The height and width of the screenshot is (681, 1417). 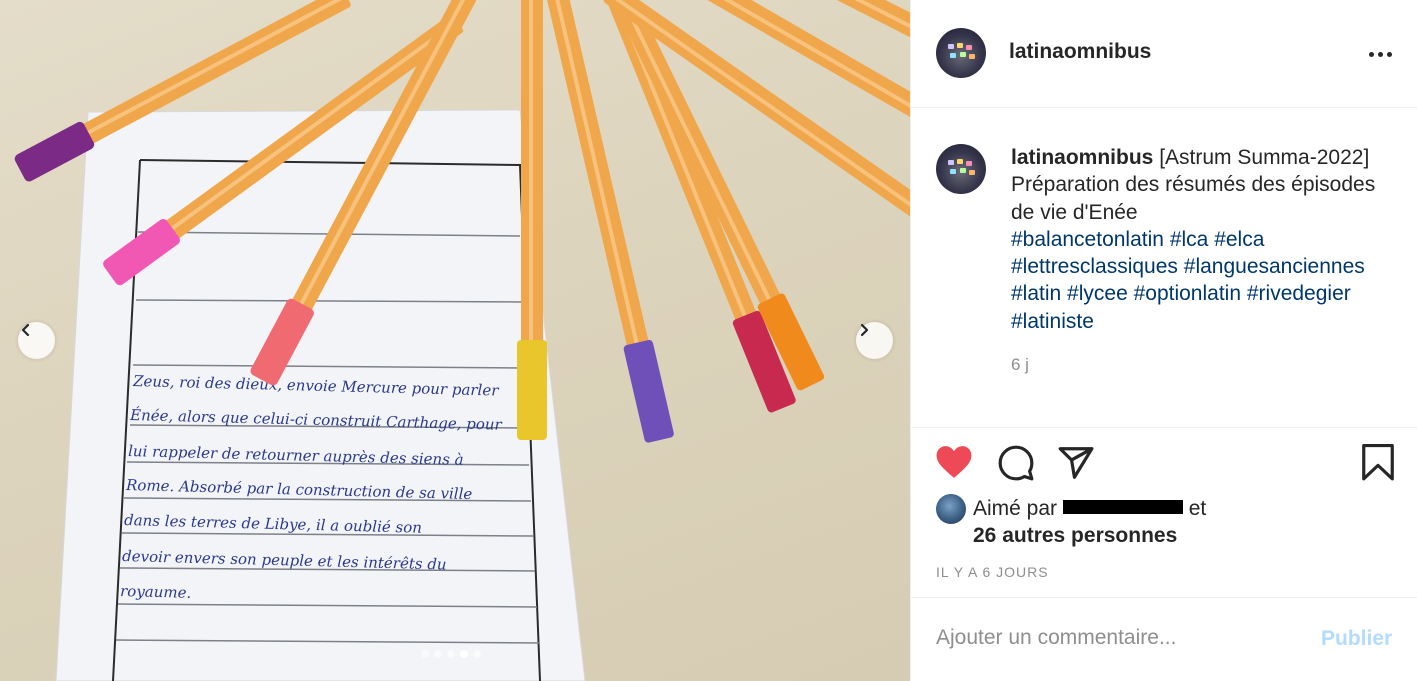 I want to click on hashtag-link: #lca, so click(x=1189, y=239).